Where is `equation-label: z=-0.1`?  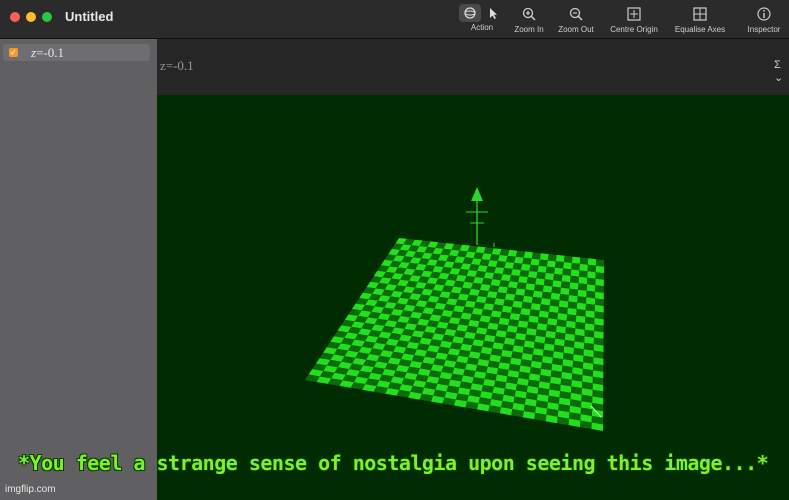
equation-label: z=-0.1 is located at coordinates (47, 53).